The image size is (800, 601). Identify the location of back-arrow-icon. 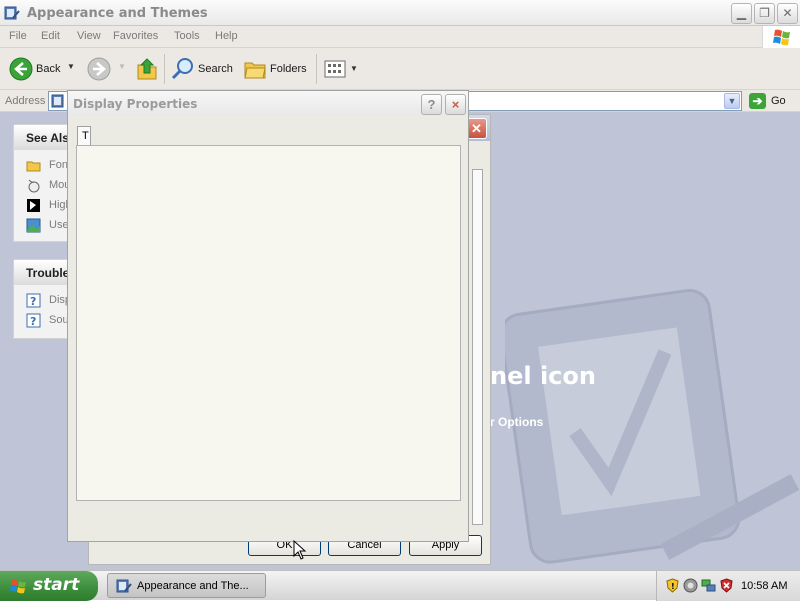
(21, 69).